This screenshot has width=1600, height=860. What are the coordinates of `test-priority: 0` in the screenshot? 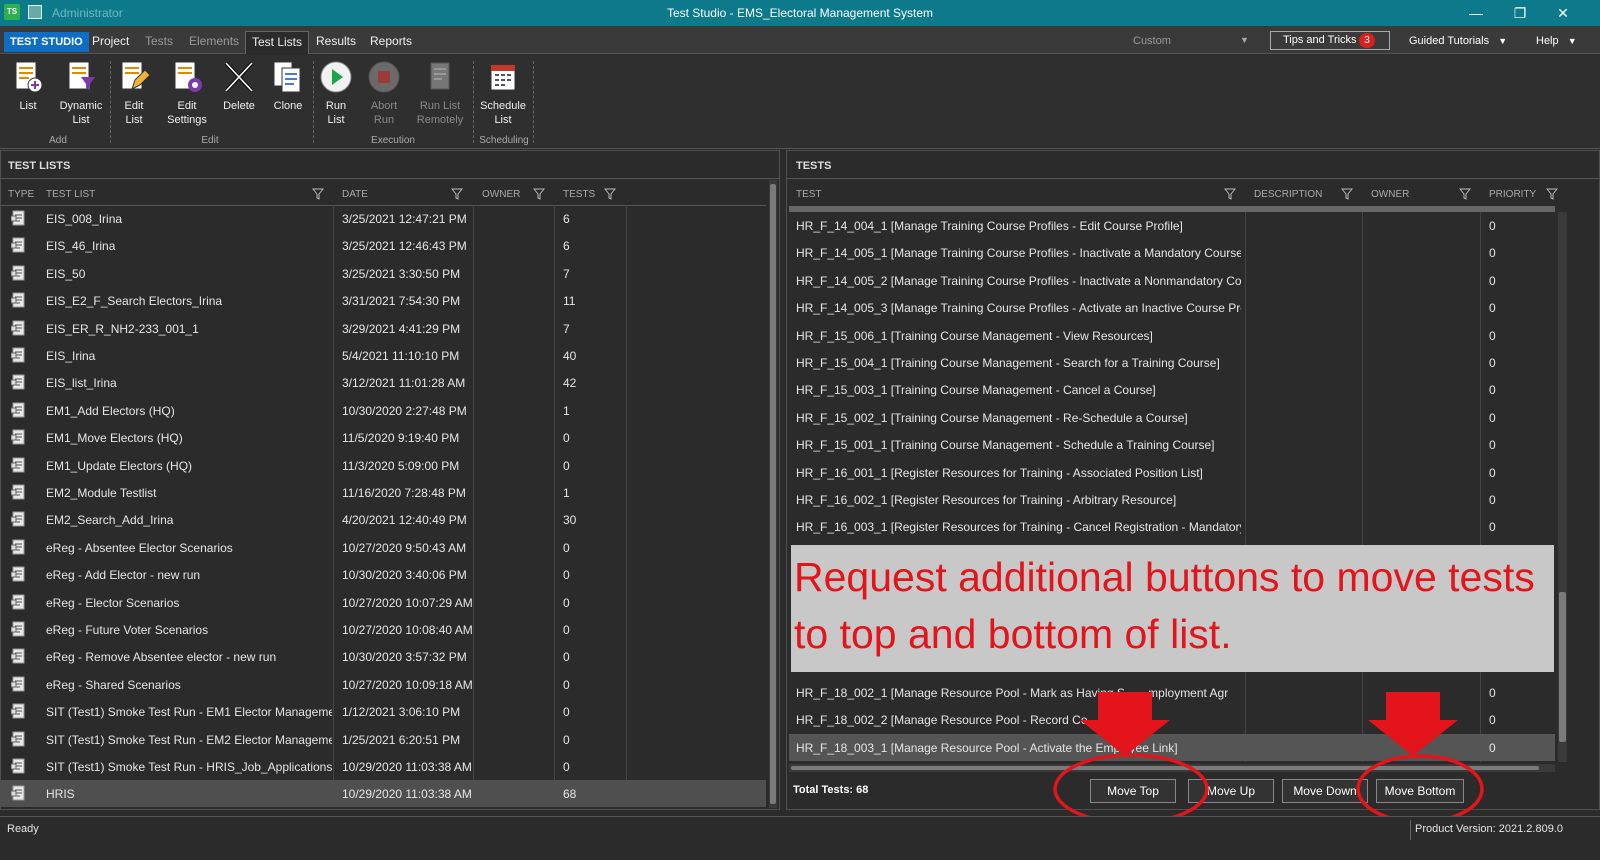 It's located at (1492, 417).